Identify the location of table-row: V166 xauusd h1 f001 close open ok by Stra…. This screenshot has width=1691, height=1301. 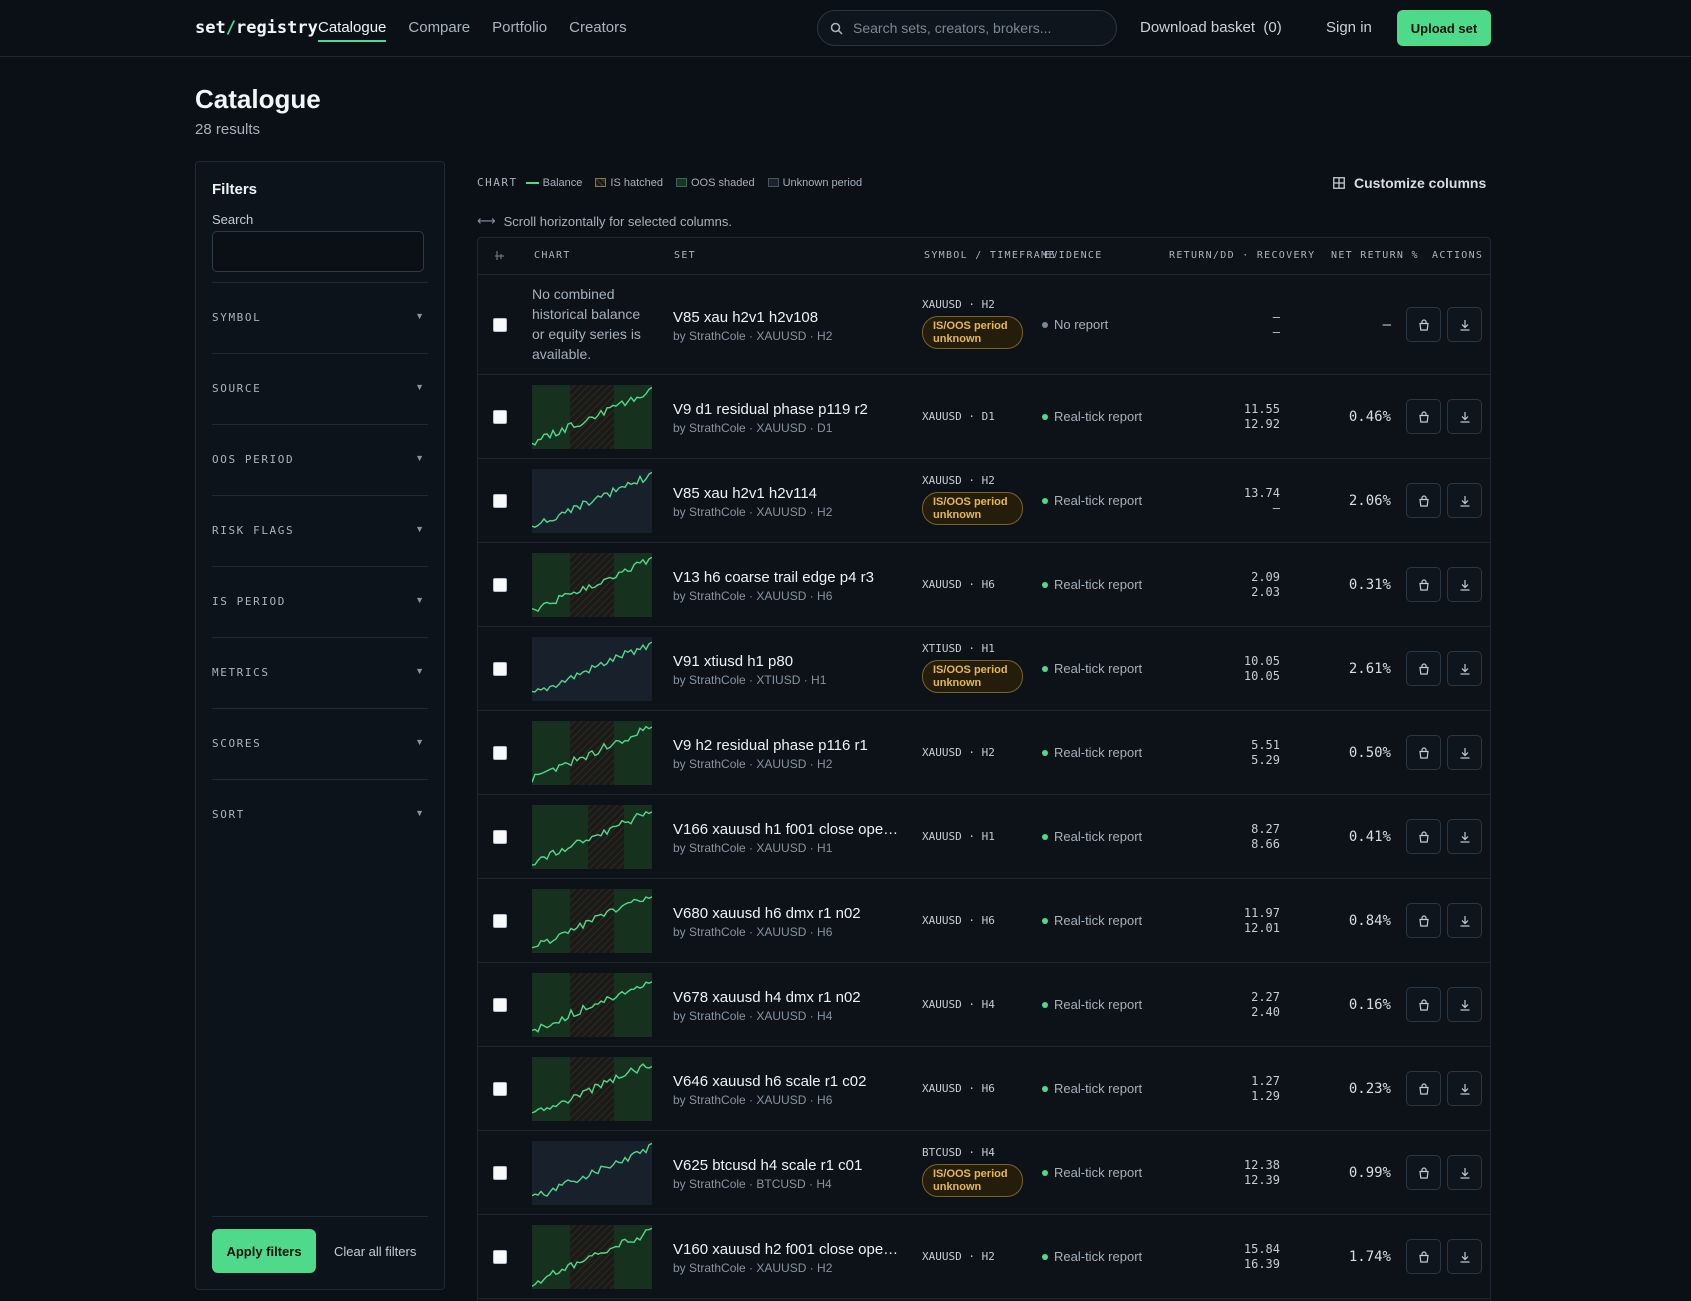
(984, 837).